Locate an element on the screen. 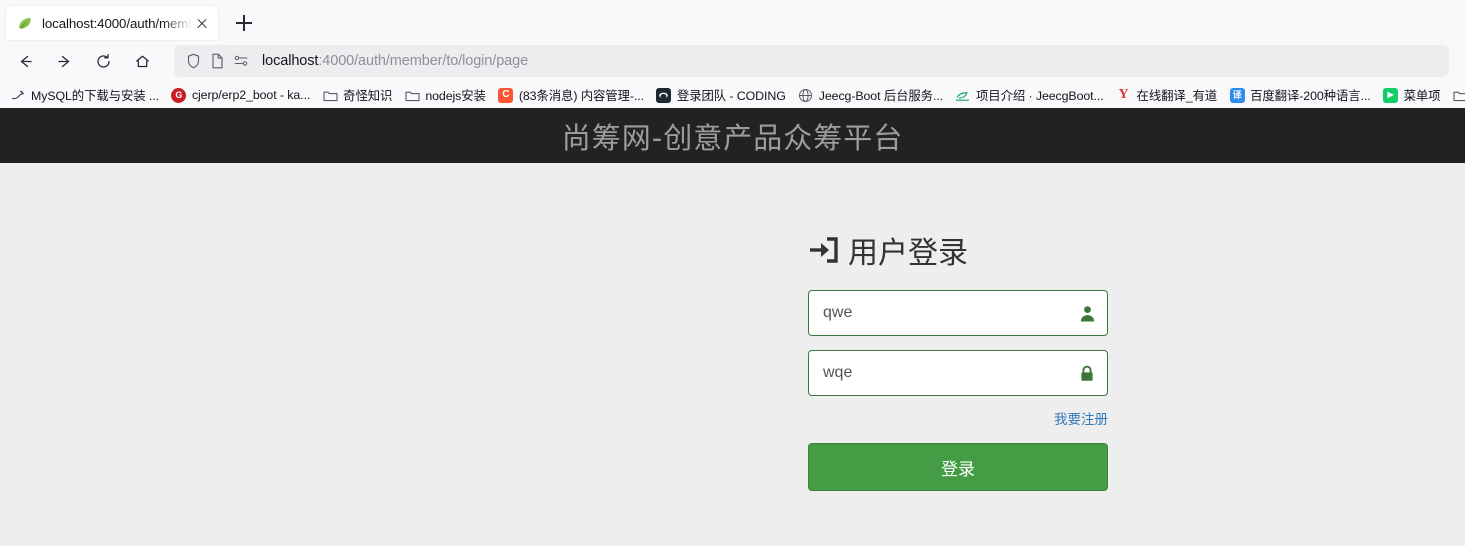 The width and height of the screenshot is (1465, 546). back-arrow-icon is located at coordinates (25, 61).